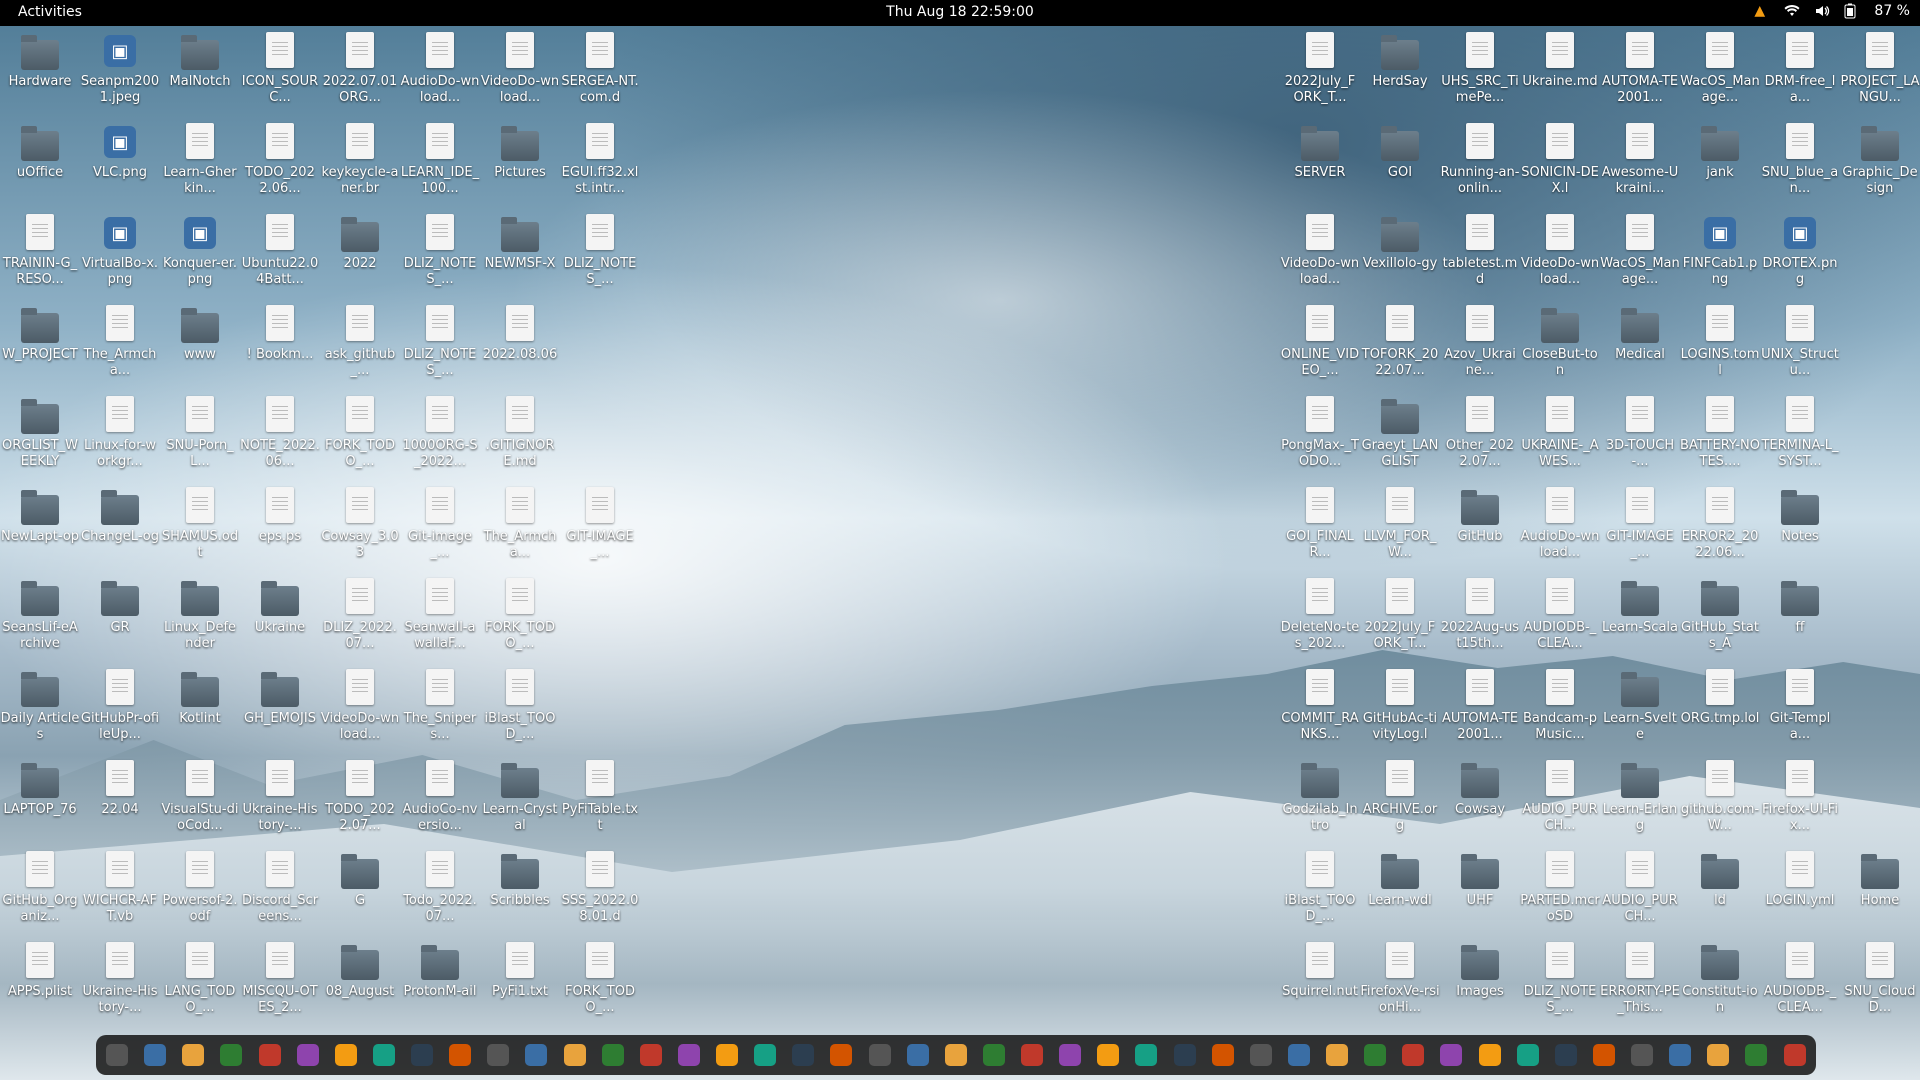 The height and width of the screenshot is (1080, 1920). I want to click on app-2-icon, so click(1337, 1055).